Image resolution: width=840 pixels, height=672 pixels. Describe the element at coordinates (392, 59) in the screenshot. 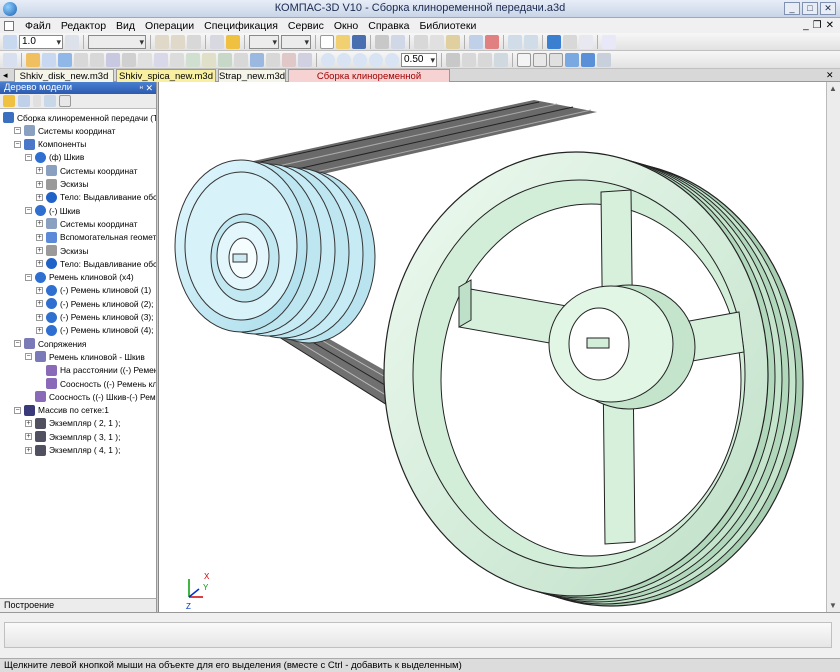

I see `zoom-all-icon` at that location.